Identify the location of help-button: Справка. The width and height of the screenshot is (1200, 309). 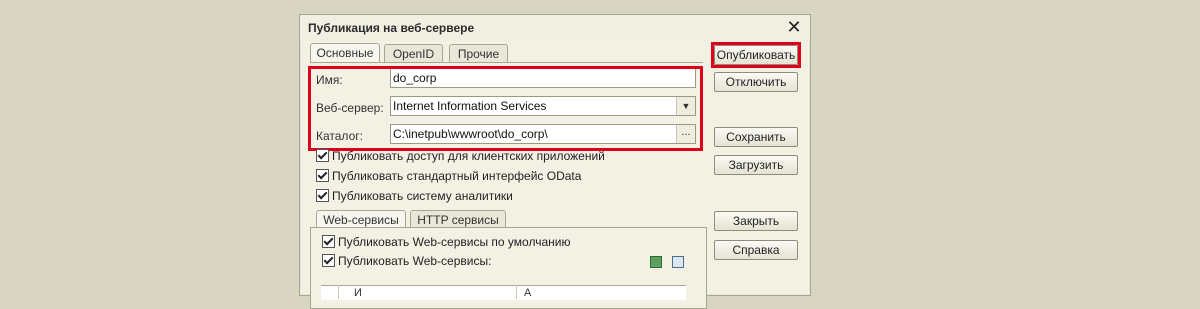
(756, 250).